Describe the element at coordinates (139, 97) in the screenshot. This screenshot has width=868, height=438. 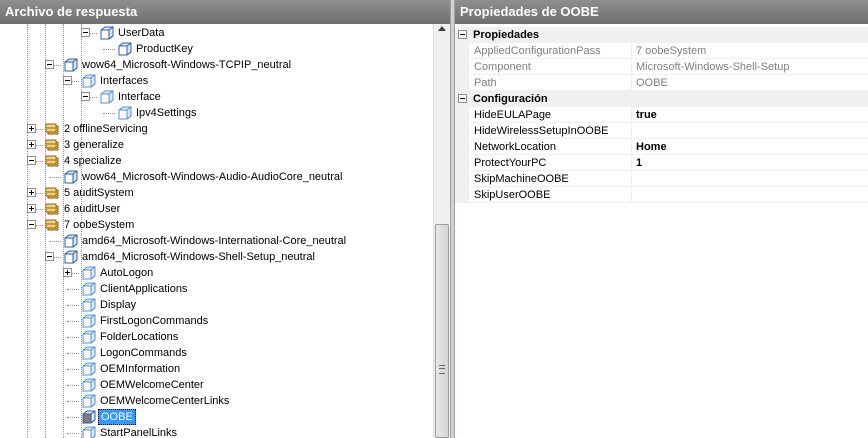
I see `tree-node-label: Interface` at that location.